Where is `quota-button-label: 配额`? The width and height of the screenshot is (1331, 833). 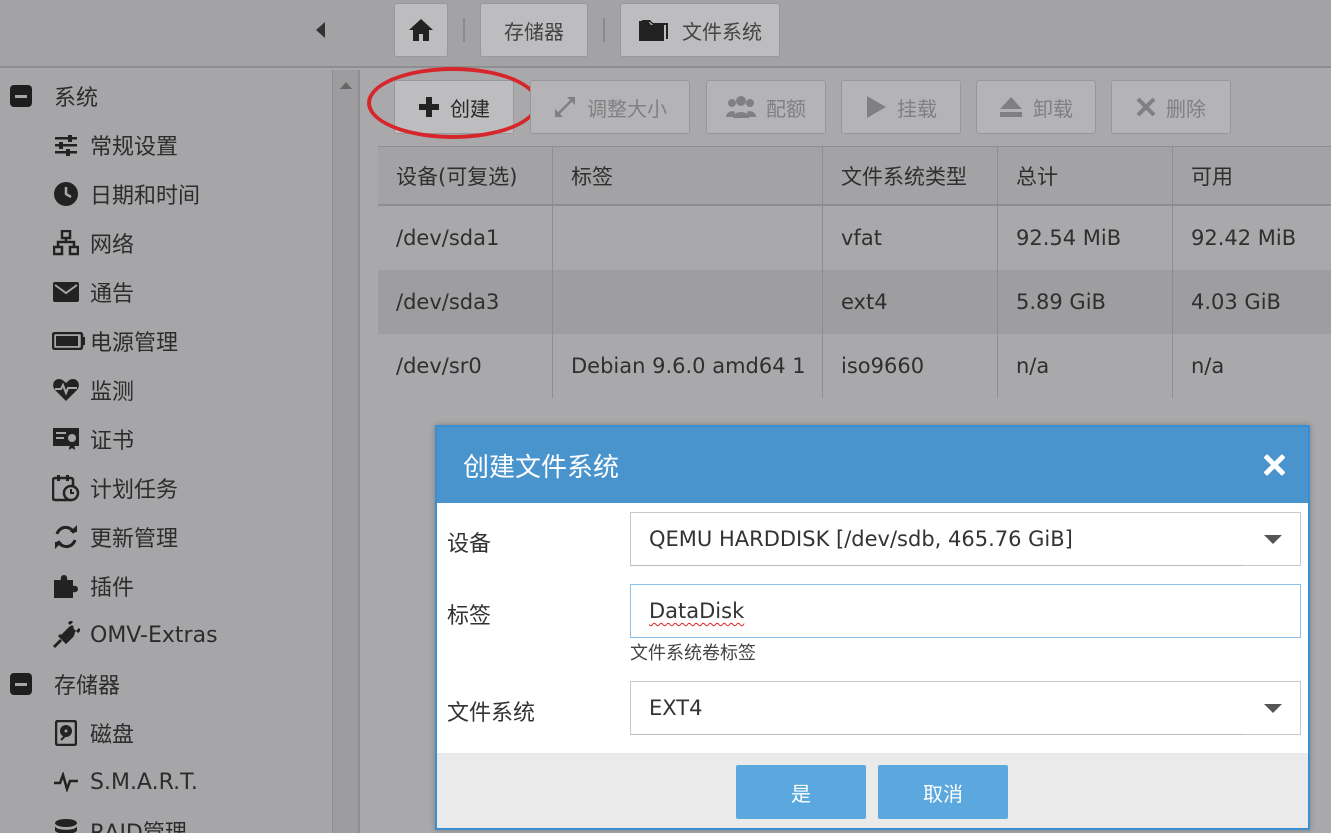
quota-button-label: 配额 is located at coordinates (786, 108).